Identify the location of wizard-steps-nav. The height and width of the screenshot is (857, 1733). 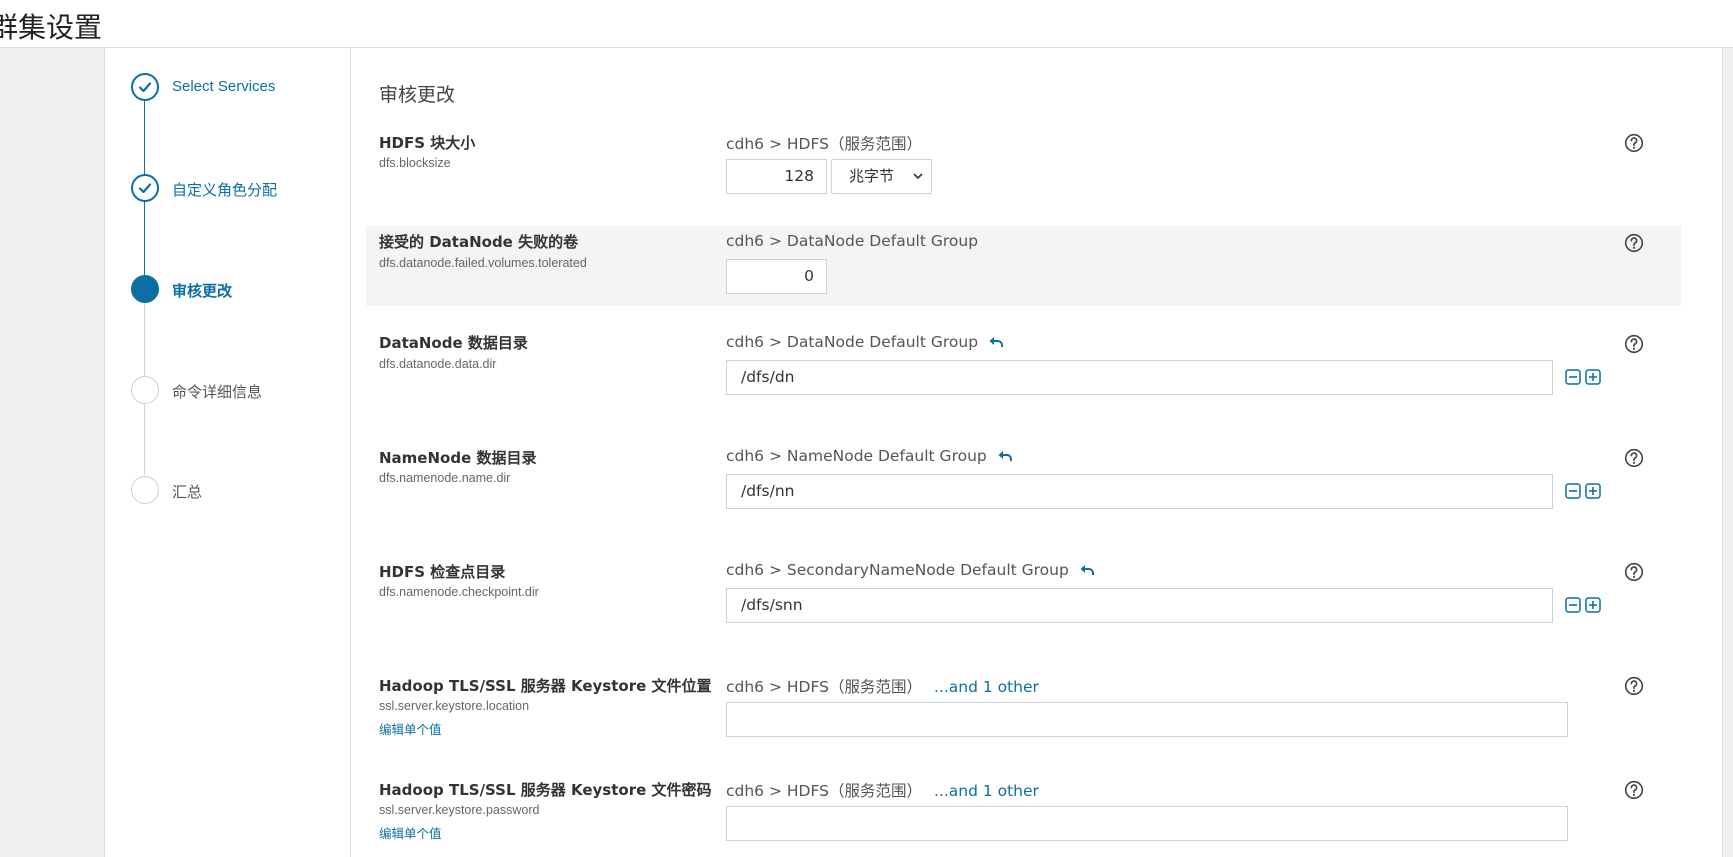
(228, 452).